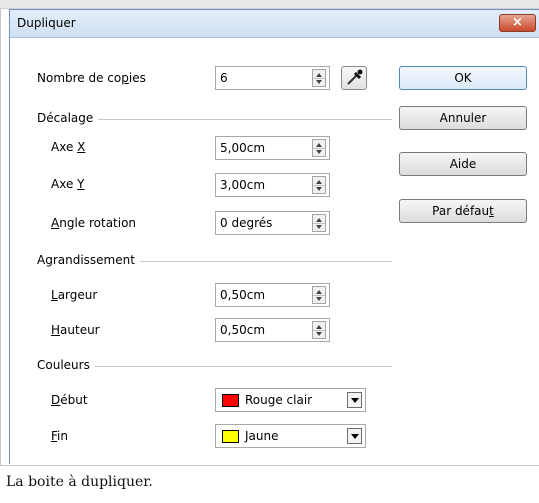 The image size is (539, 503). I want to click on couleurs-heading: Couleurs, so click(66, 365).